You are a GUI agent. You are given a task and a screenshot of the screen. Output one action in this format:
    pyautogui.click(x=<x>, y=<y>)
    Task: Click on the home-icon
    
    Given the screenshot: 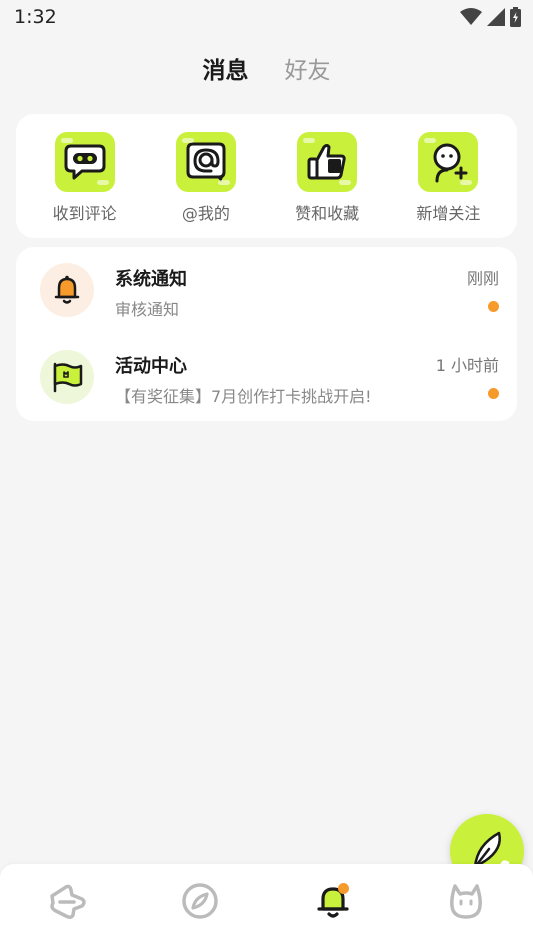 What is the action you would take?
    pyautogui.click(x=67, y=902)
    